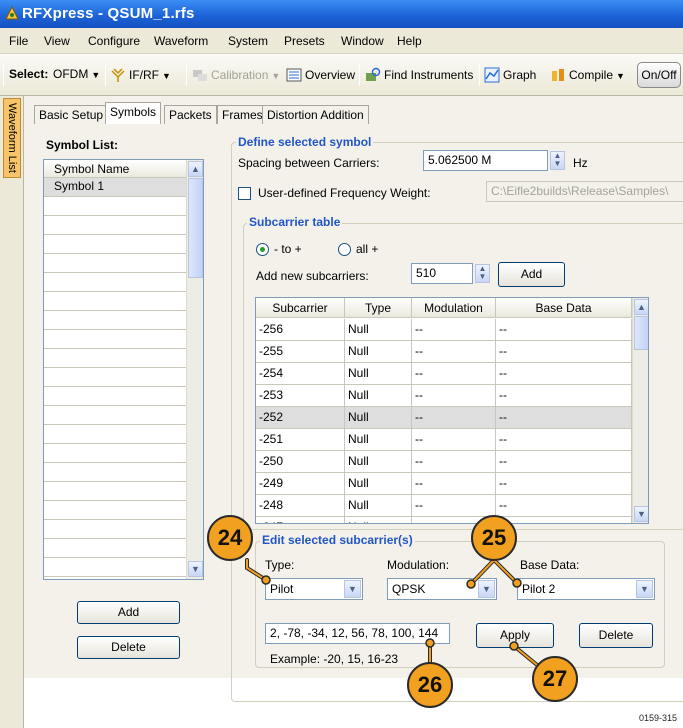 This screenshot has width=683, height=728. Describe the element at coordinates (230, 538) in the screenshot. I see `callout-24: 24` at that location.